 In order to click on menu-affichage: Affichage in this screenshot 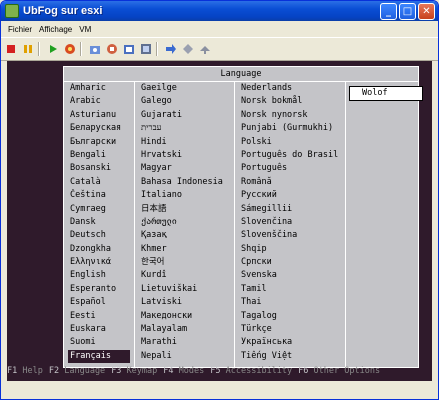, I will do `click(55, 29)`.